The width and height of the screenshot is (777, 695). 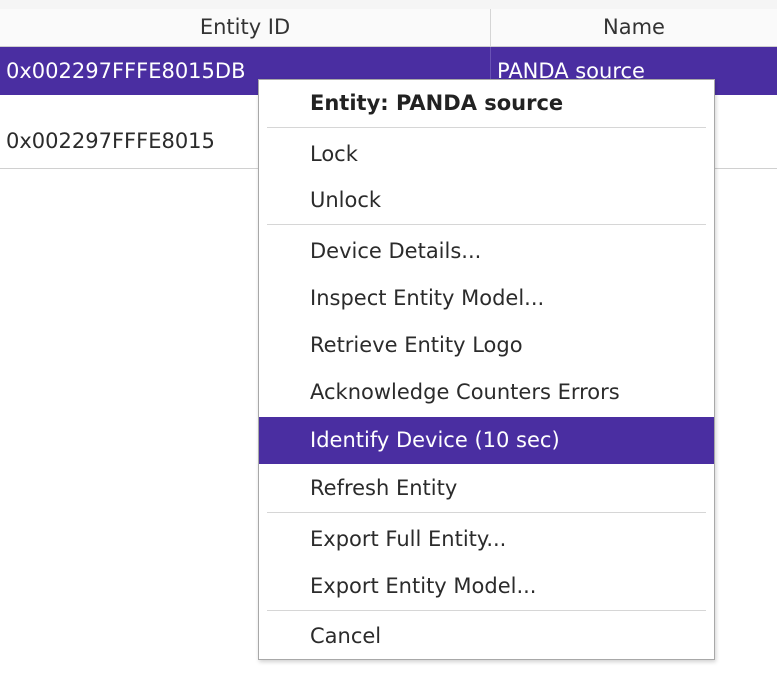 What do you see at coordinates (486, 488) in the screenshot?
I see `menu-item-refresh-entity: Refresh Entity` at bounding box center [486, 488].